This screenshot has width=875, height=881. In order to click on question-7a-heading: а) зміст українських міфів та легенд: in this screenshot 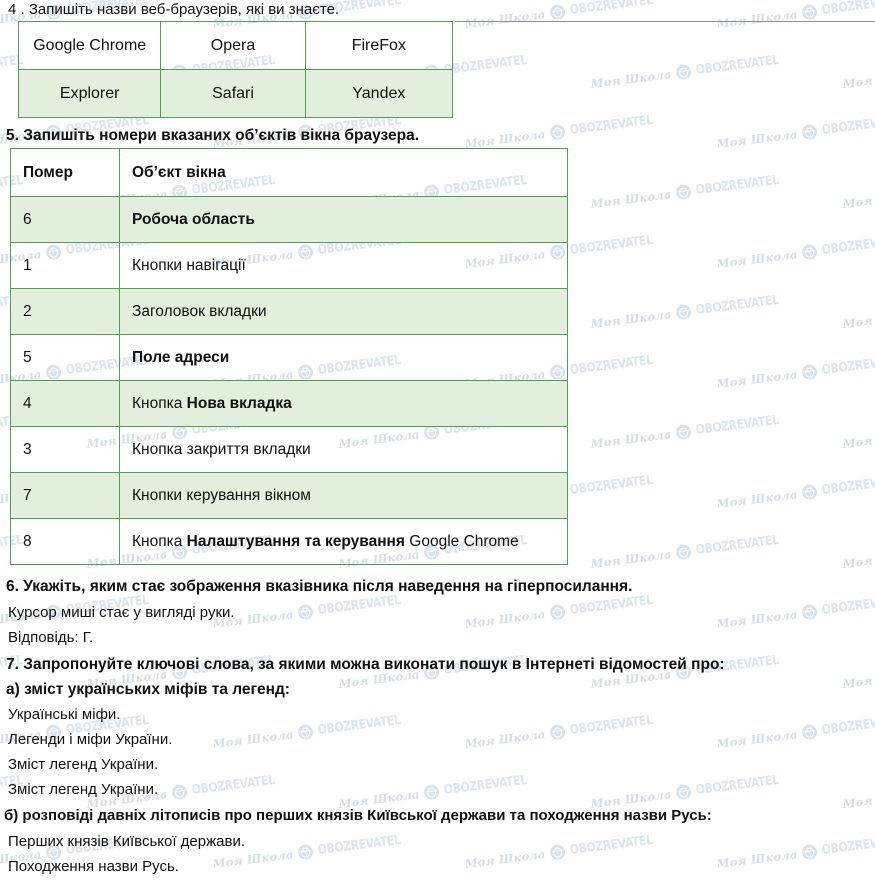, I will do `click(148, 689)`.